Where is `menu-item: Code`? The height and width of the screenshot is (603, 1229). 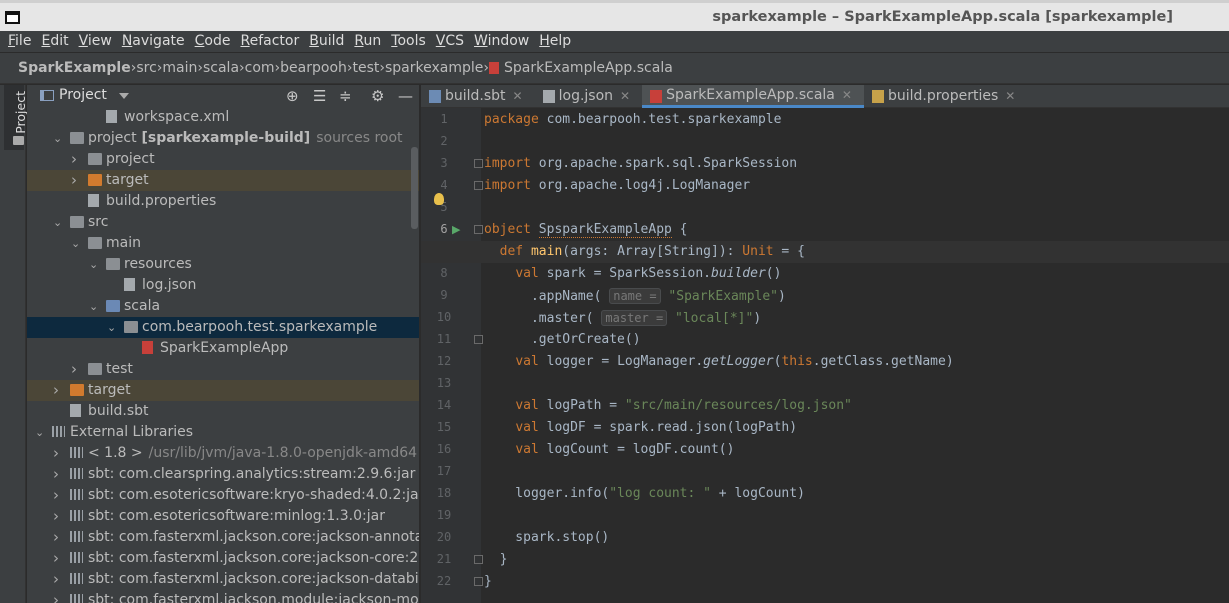 menu-item: Code is located at coordinates (213, 41).